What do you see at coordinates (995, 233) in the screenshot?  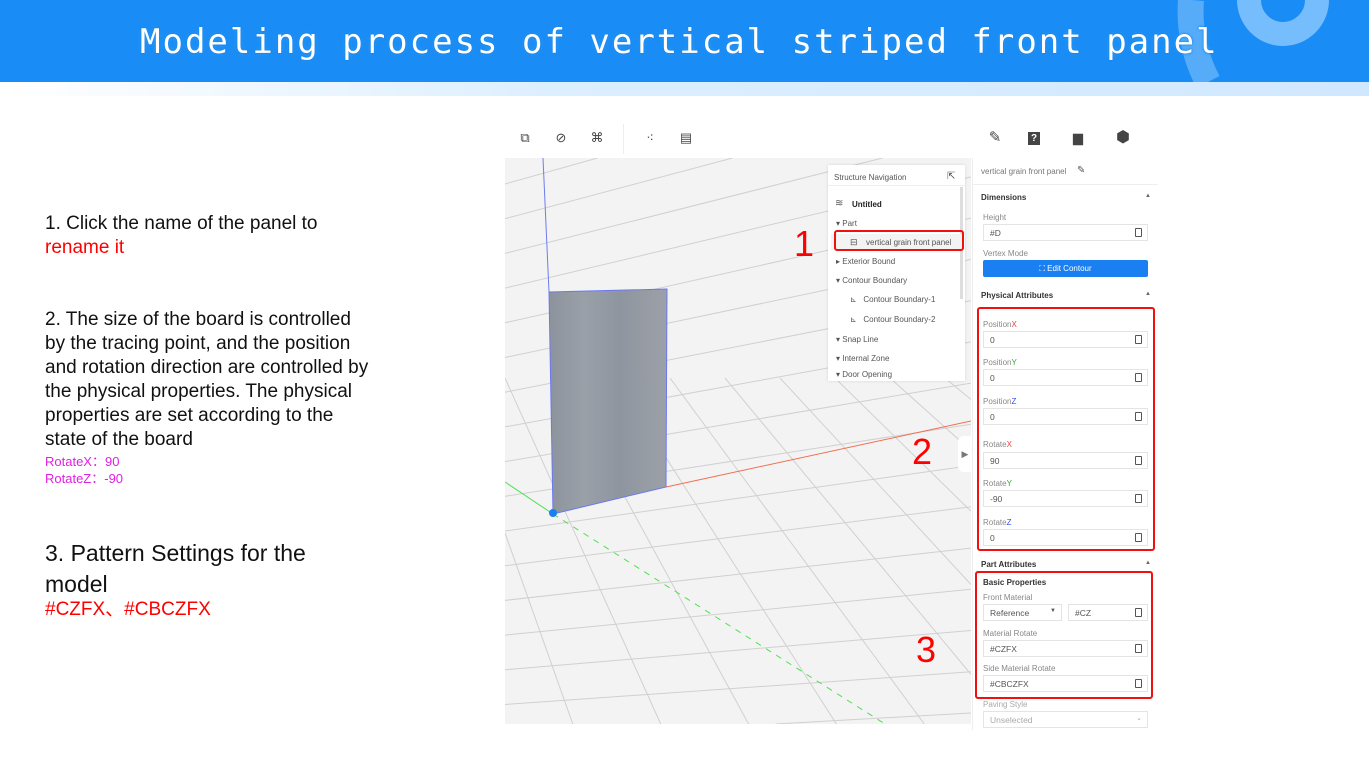 I see `input-value: #D` at bounding box center [995, 233].